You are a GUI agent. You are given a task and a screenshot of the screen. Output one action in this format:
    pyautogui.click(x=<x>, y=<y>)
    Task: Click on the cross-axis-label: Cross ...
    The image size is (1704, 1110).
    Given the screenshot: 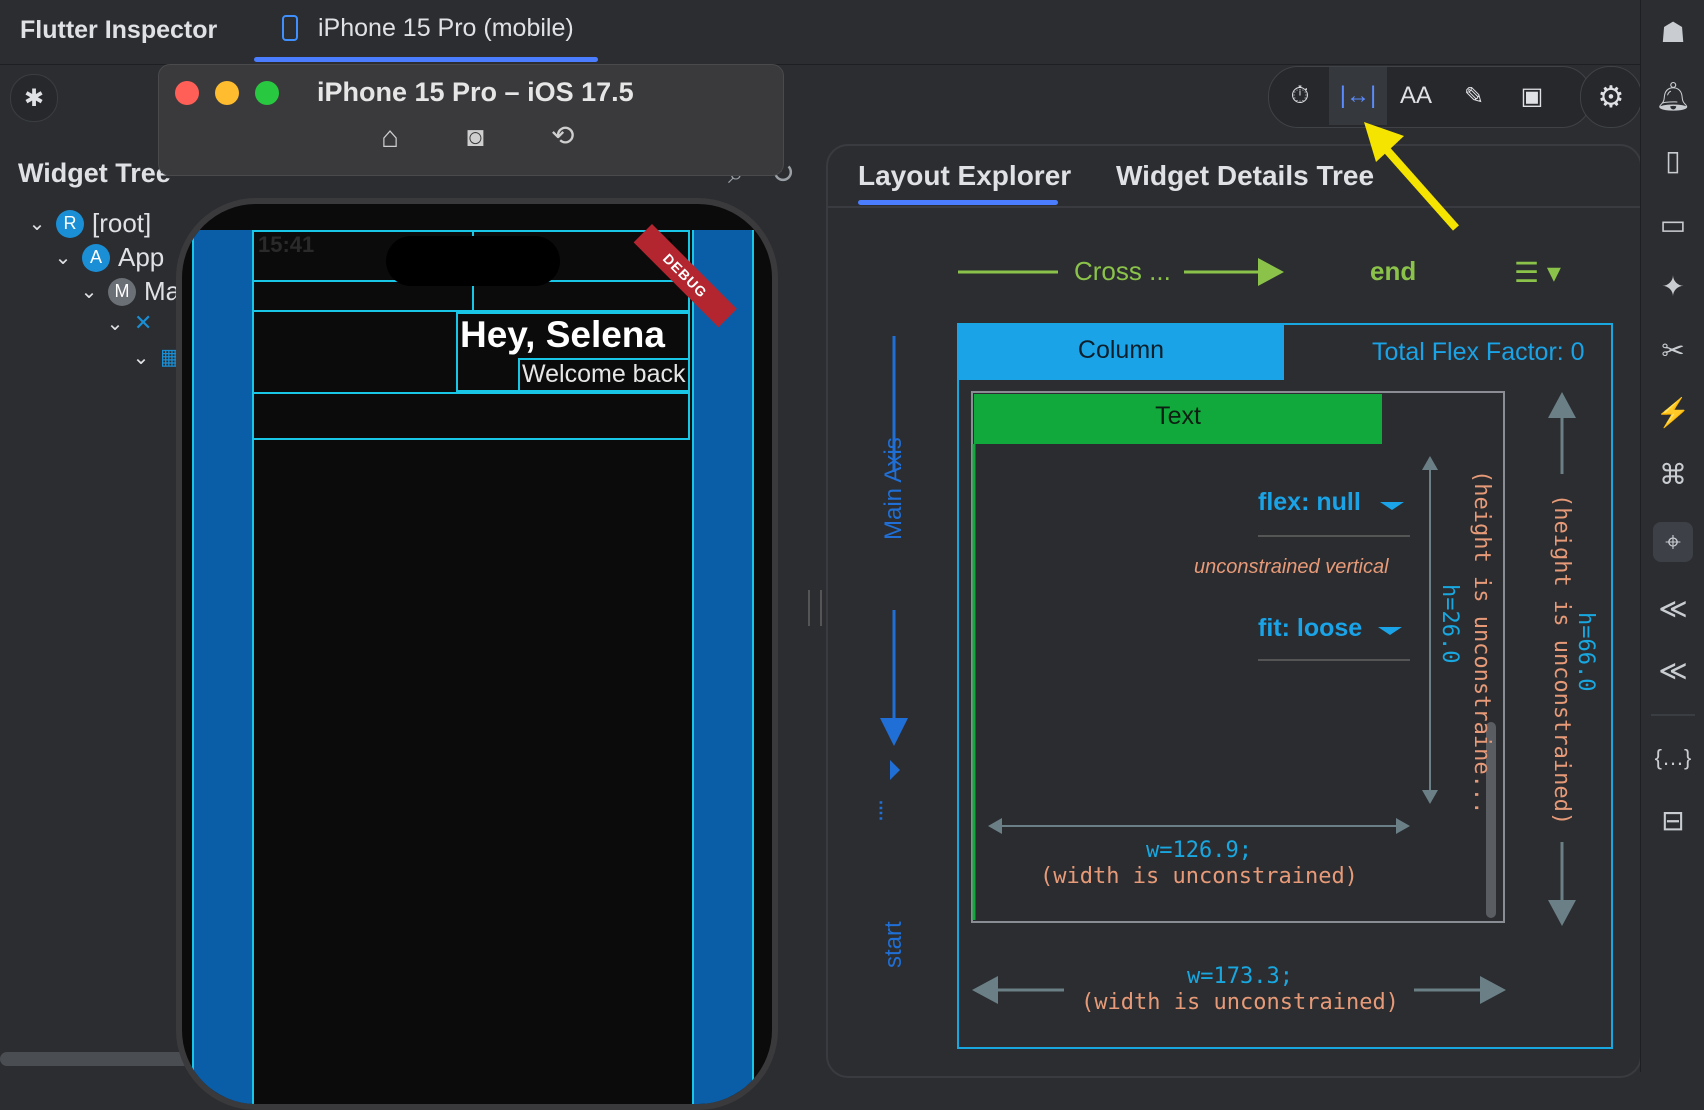 What is the action you would take?
    pyautogui.click(x=1122, y=271)
    